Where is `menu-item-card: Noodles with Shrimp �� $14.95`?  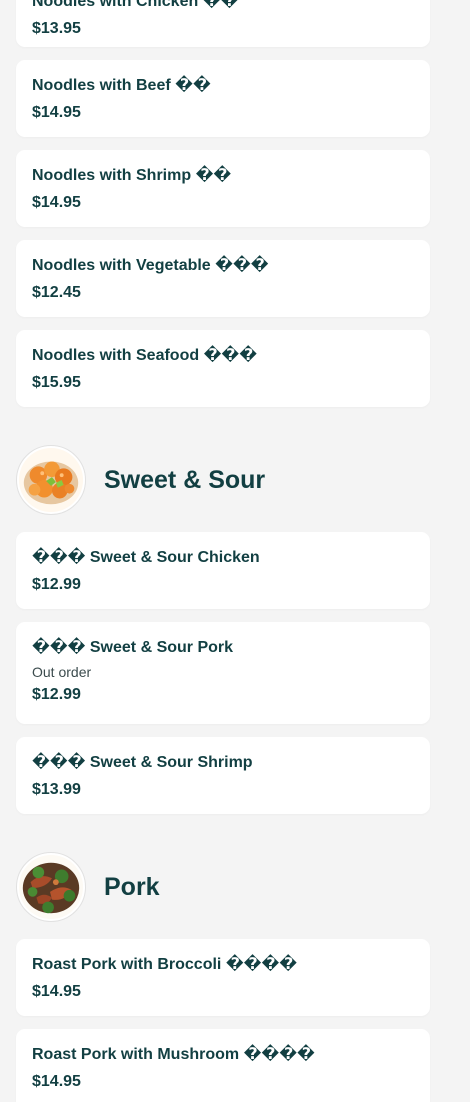 menu-item-card: Noodles with Shrimp �� $14.95 is located at coordinates (223, 188).